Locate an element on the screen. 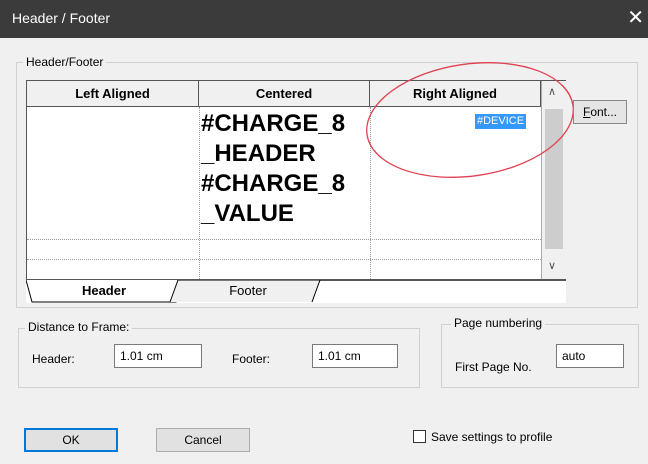 The width and height of the screenshot is (648, 464). scroll-down-icon: ∨ is located at coordinates (552, 265).